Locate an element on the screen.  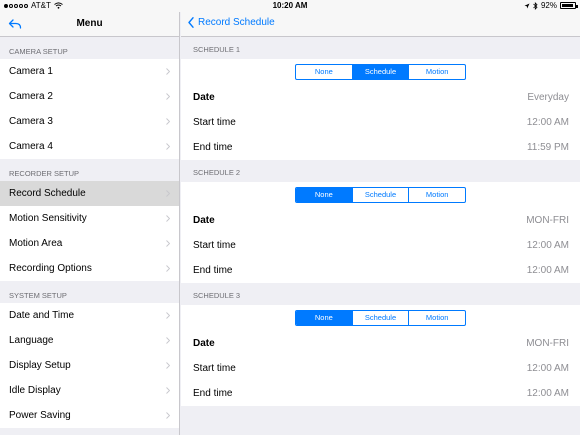
status-bar-right: 92% is located at coordinates (551, 5).